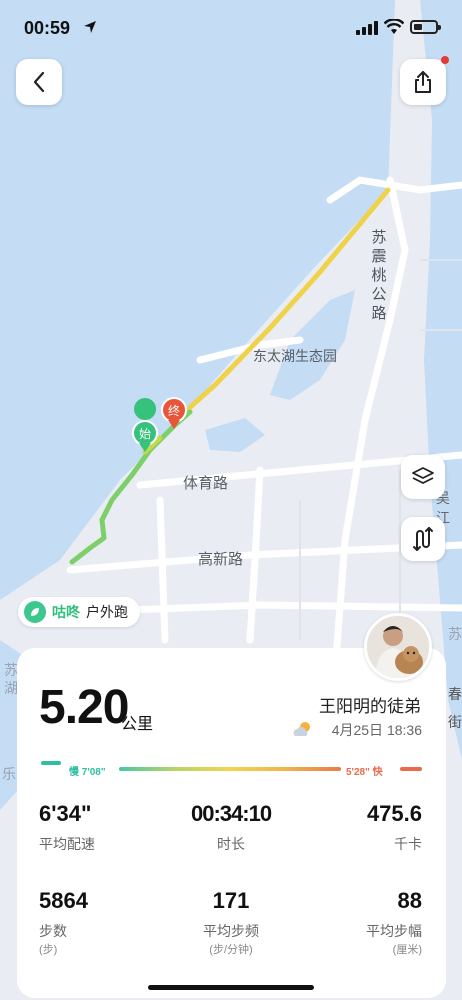 This screenshot has width=462, height=1000. What do you see at coordinates (231, 931) in the screenshot?
I see `cadence-label: 平均步频` at bounding box center [231, 931].